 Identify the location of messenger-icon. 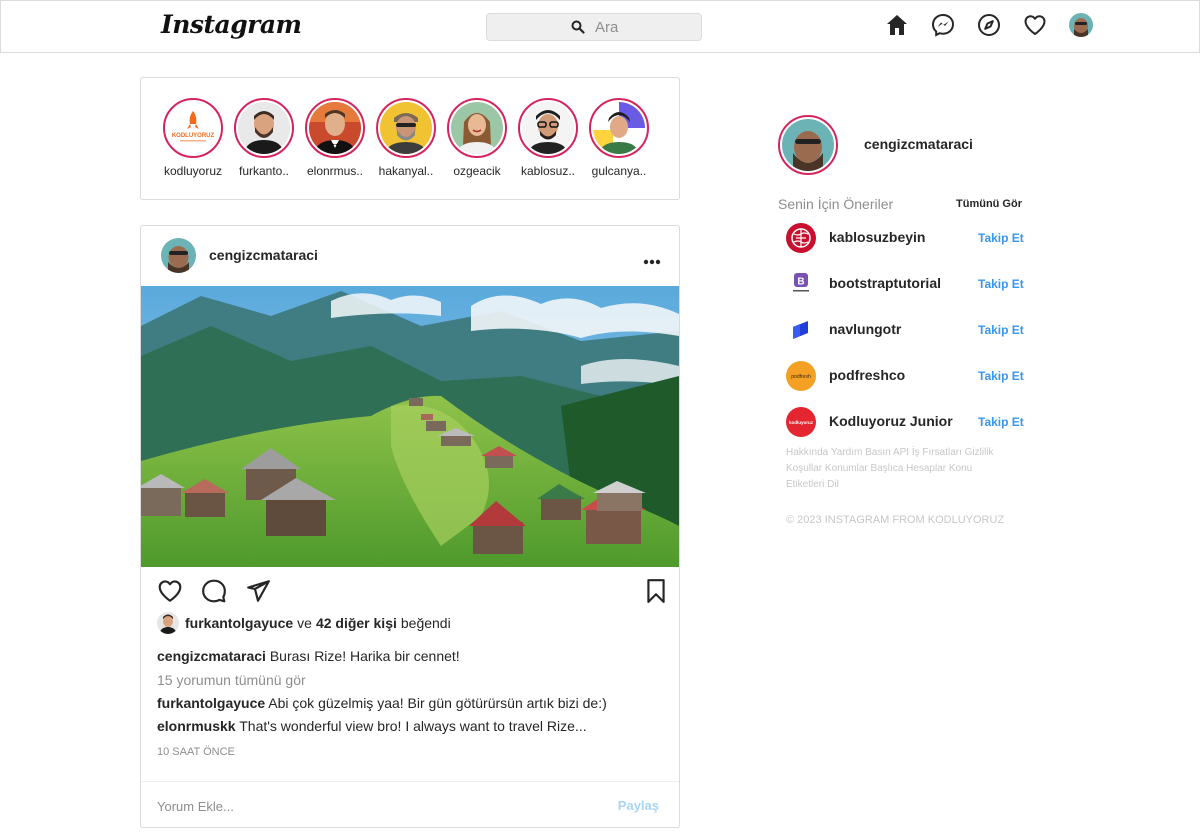
(943, 25).